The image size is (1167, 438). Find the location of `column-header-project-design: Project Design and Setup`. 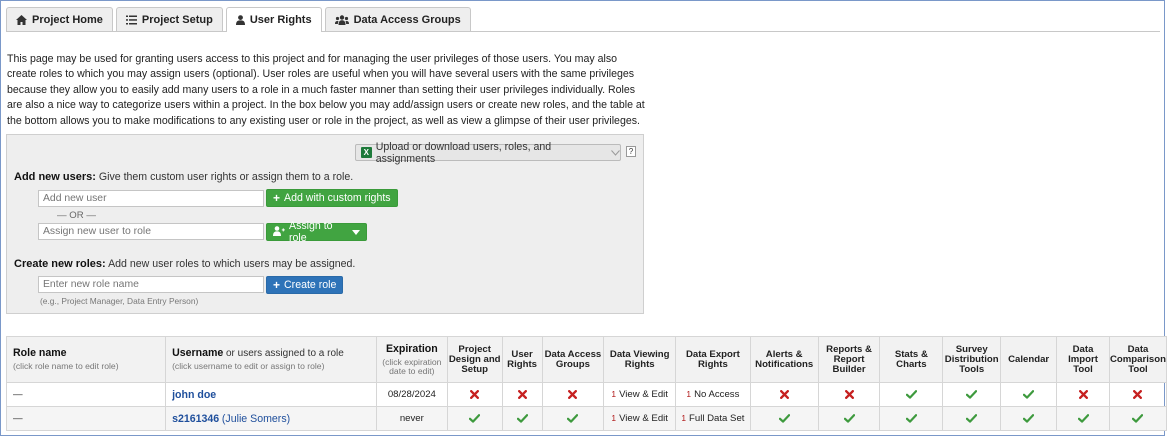

column-header-project-design: Project Design and Setup is located at coordinates (474, 359).